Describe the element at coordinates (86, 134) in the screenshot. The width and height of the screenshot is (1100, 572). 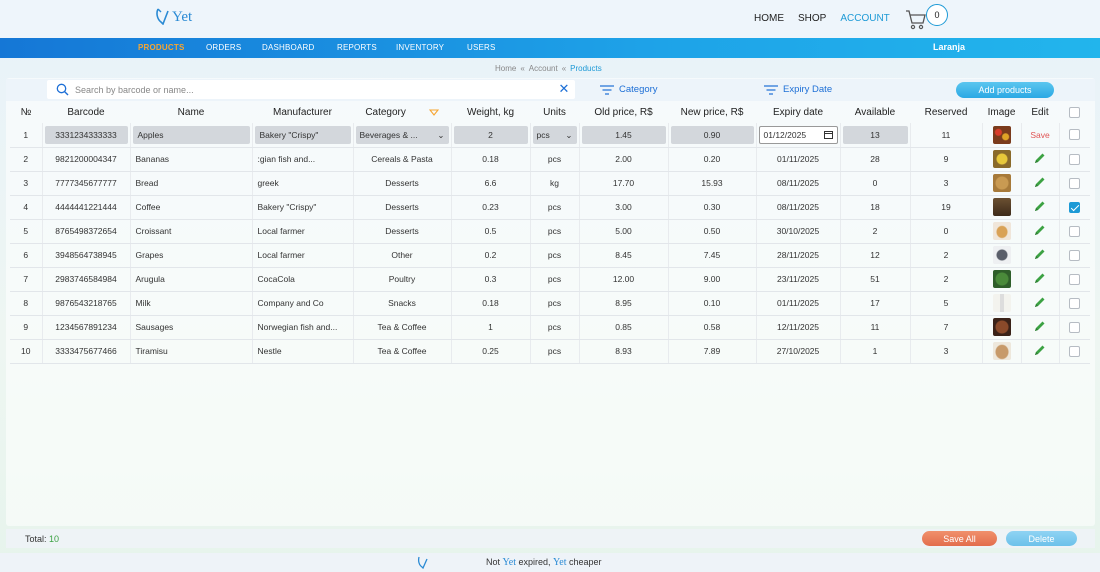
I see `barcode-input: 3331234333333` at that location.